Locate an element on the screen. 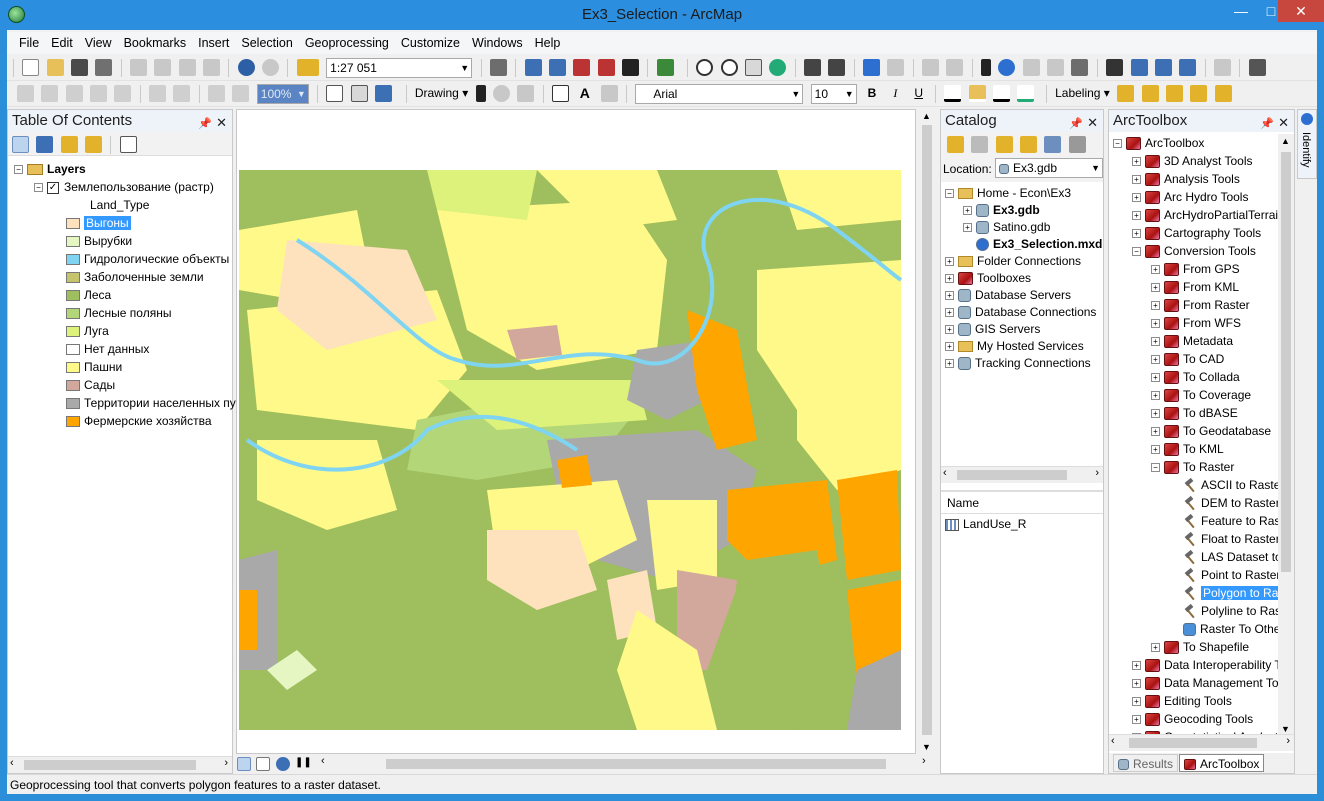 This screenshot has height=801, width=1324. font-size-combo: 10 ▼ is located at coordinates (833, 94).